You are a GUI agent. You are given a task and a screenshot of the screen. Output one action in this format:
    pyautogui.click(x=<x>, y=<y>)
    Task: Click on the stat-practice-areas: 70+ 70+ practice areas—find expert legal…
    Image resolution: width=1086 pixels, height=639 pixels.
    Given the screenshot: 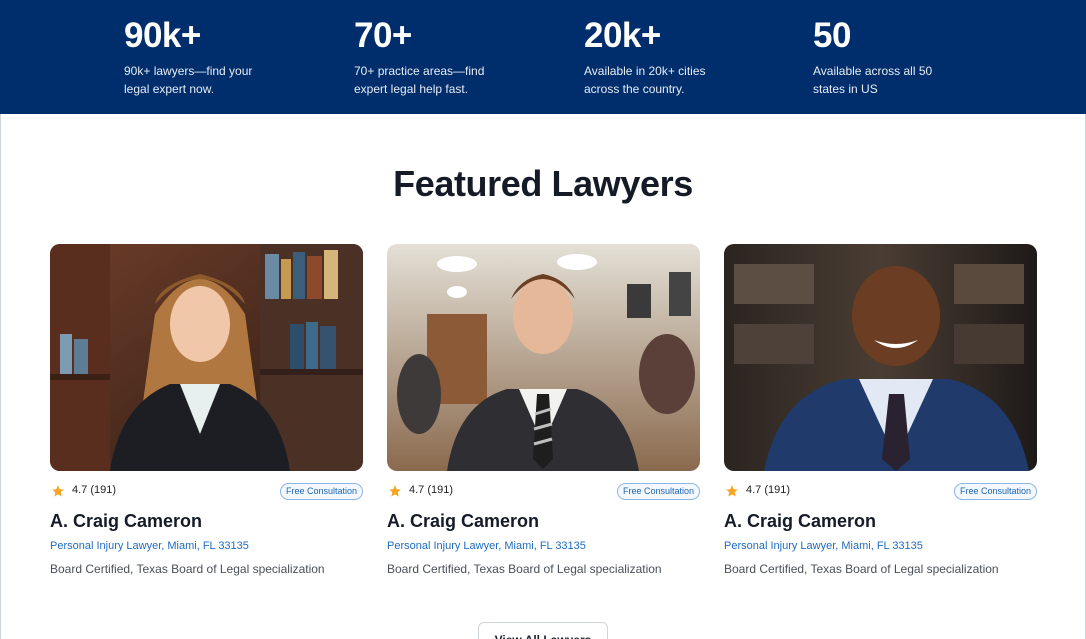 What is the action you would take?
    pyautogui.click(x=429, y=57)
    